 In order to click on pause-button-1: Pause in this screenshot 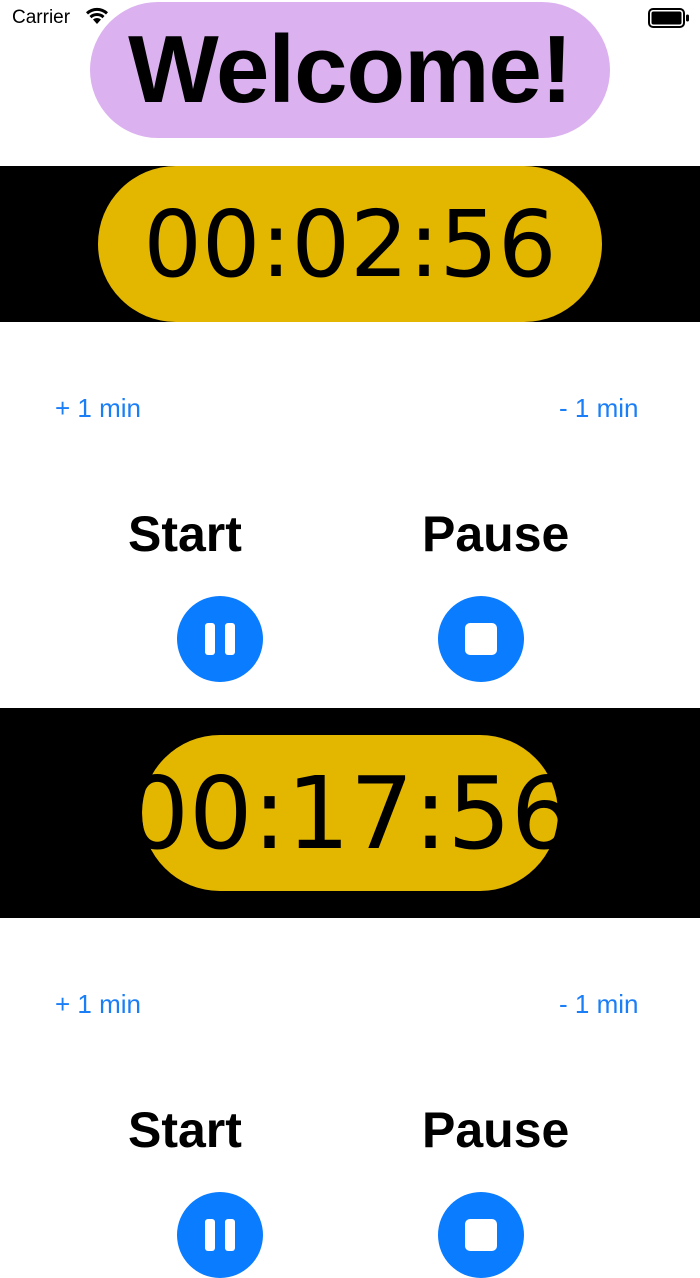, I will do `click(495, 534)`.